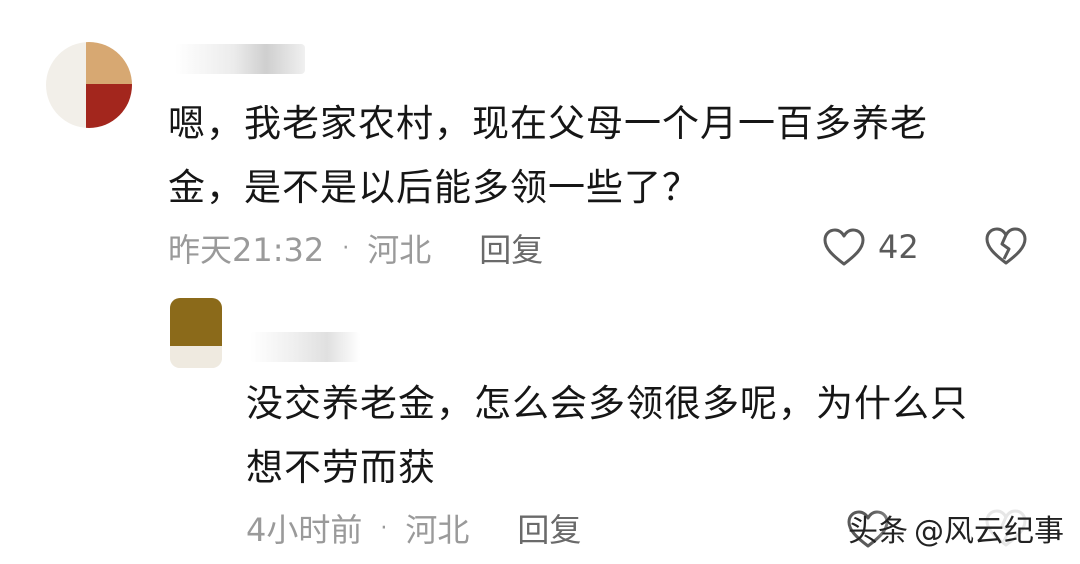 This screenshot has height=564, width=1080. I want to click on watermark: 头条 @风云纪事, so click(956, 528).